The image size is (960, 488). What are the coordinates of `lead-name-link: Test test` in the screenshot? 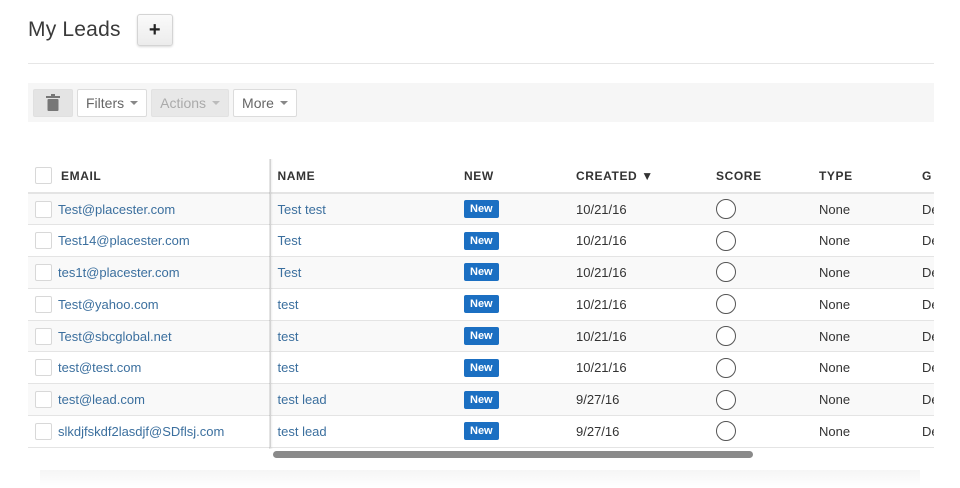 It's located at (302, 209).